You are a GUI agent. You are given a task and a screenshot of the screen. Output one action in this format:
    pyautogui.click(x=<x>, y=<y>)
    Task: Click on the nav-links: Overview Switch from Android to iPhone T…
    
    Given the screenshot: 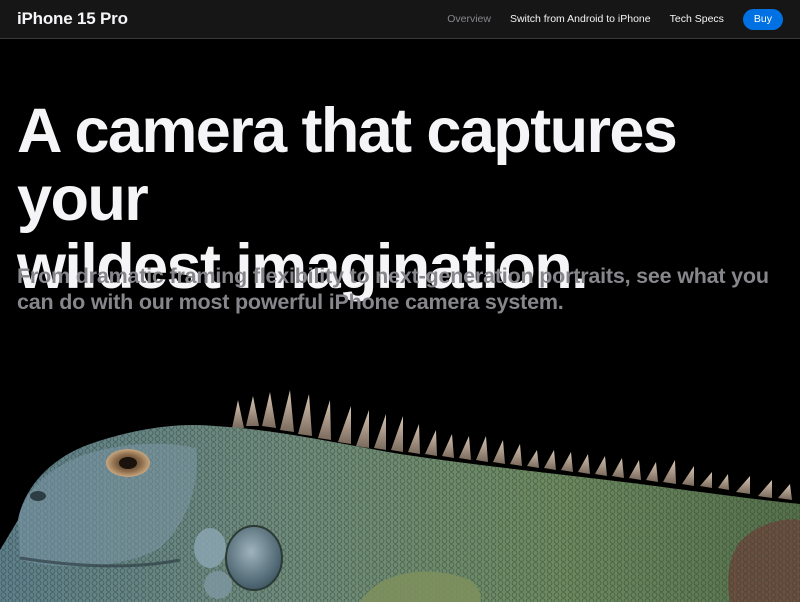 What is the action you would take?
    pyautogui.click(x=605, y=19)
    